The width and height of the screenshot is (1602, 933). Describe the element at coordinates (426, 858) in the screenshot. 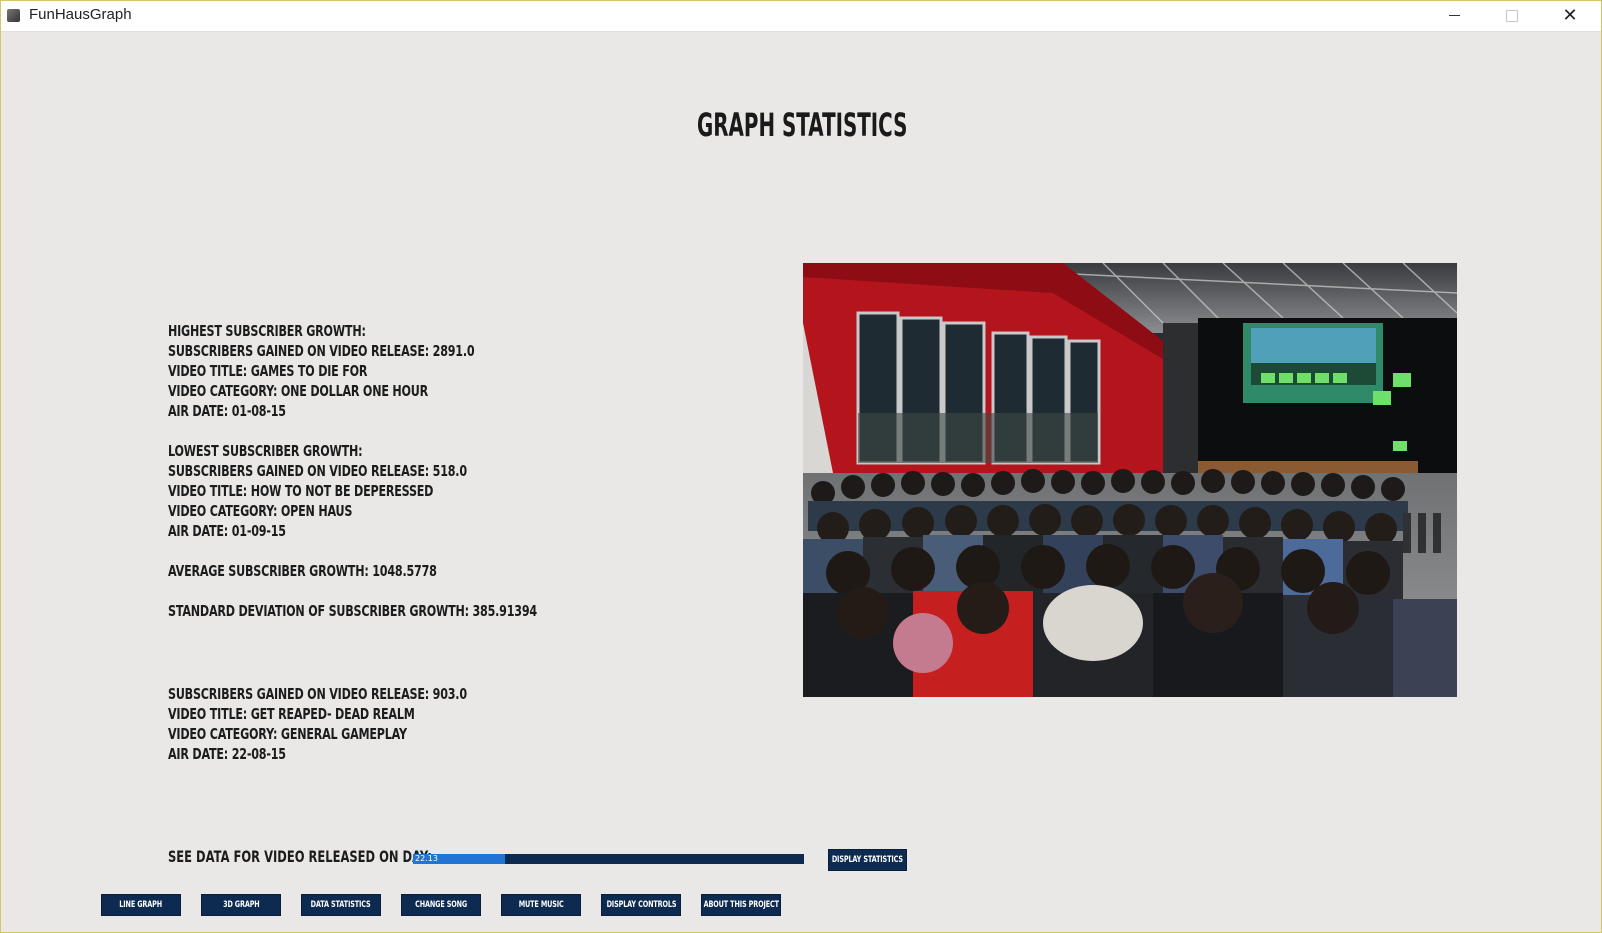

I see `day-slider-value: 22.13` at that location.